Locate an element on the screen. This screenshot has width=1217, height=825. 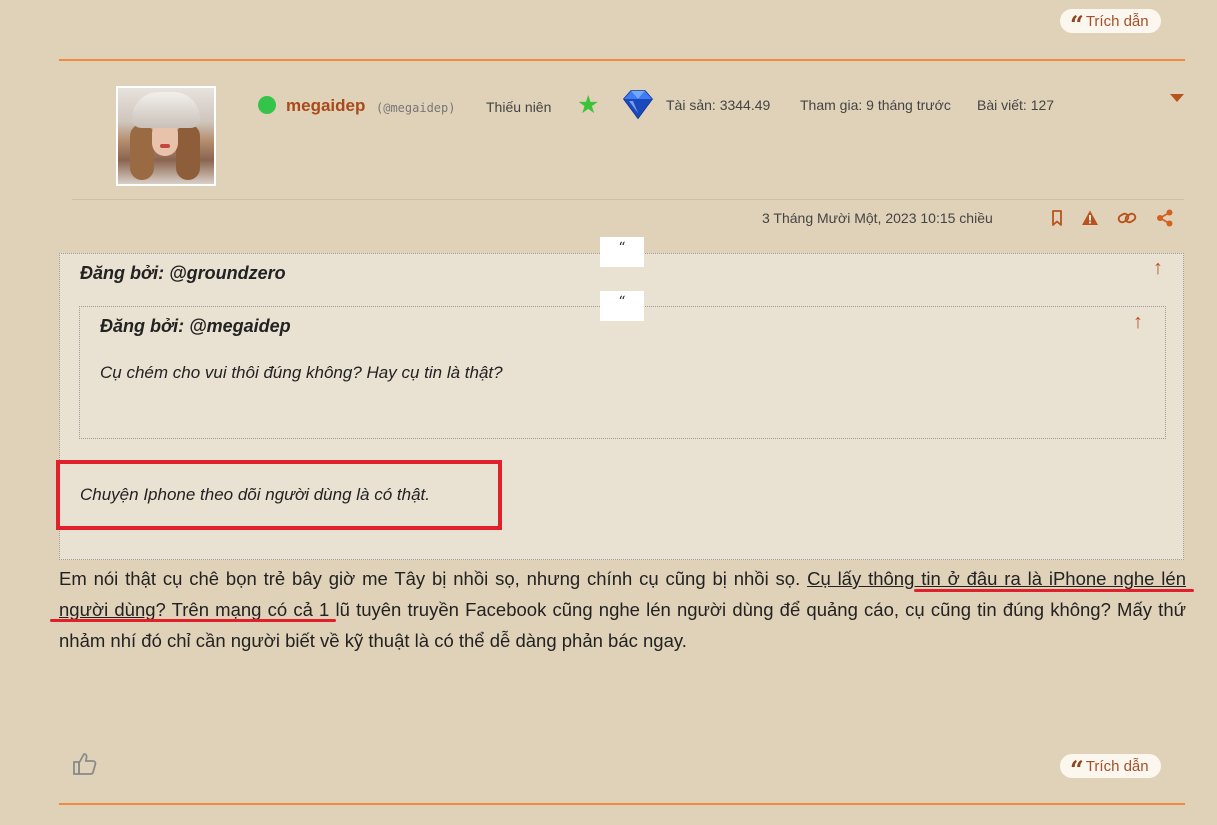
star-icon: ★ is located at coordinates (588, 105).